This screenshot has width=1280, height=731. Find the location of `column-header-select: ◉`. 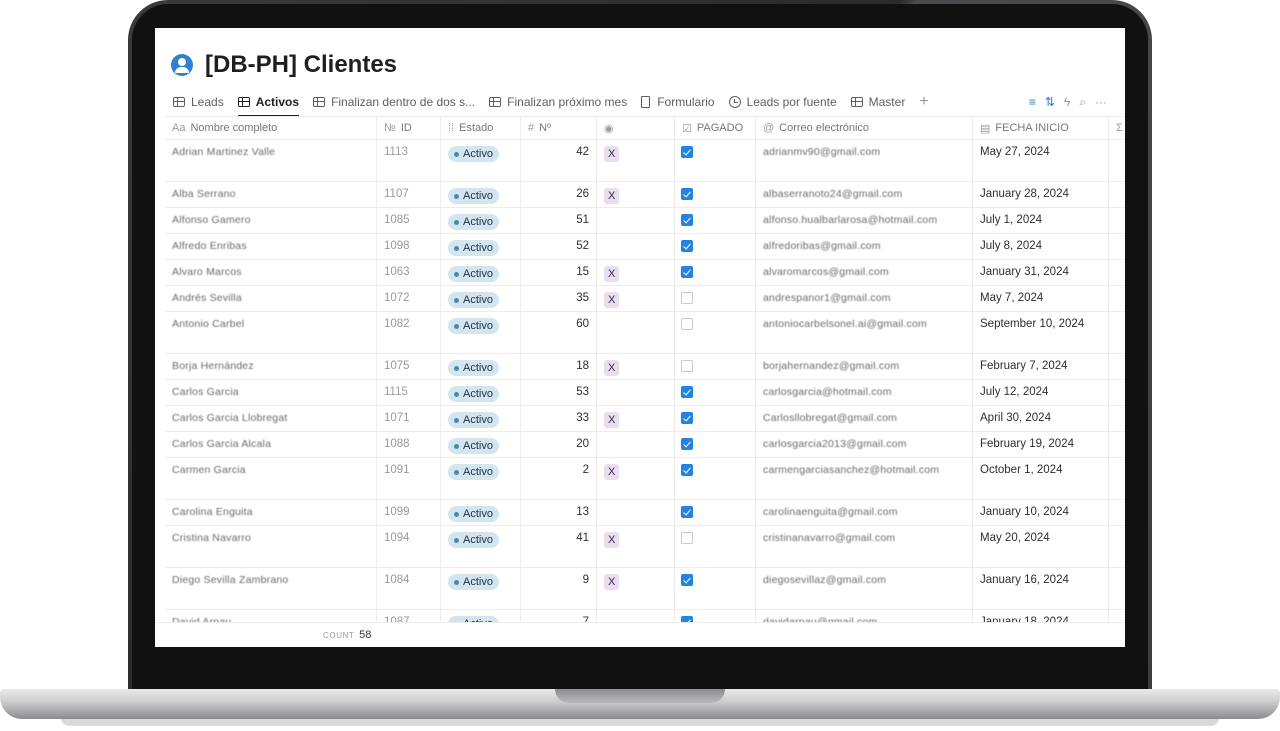

column-header-select: ◉ is located at coordinates (636, 128).